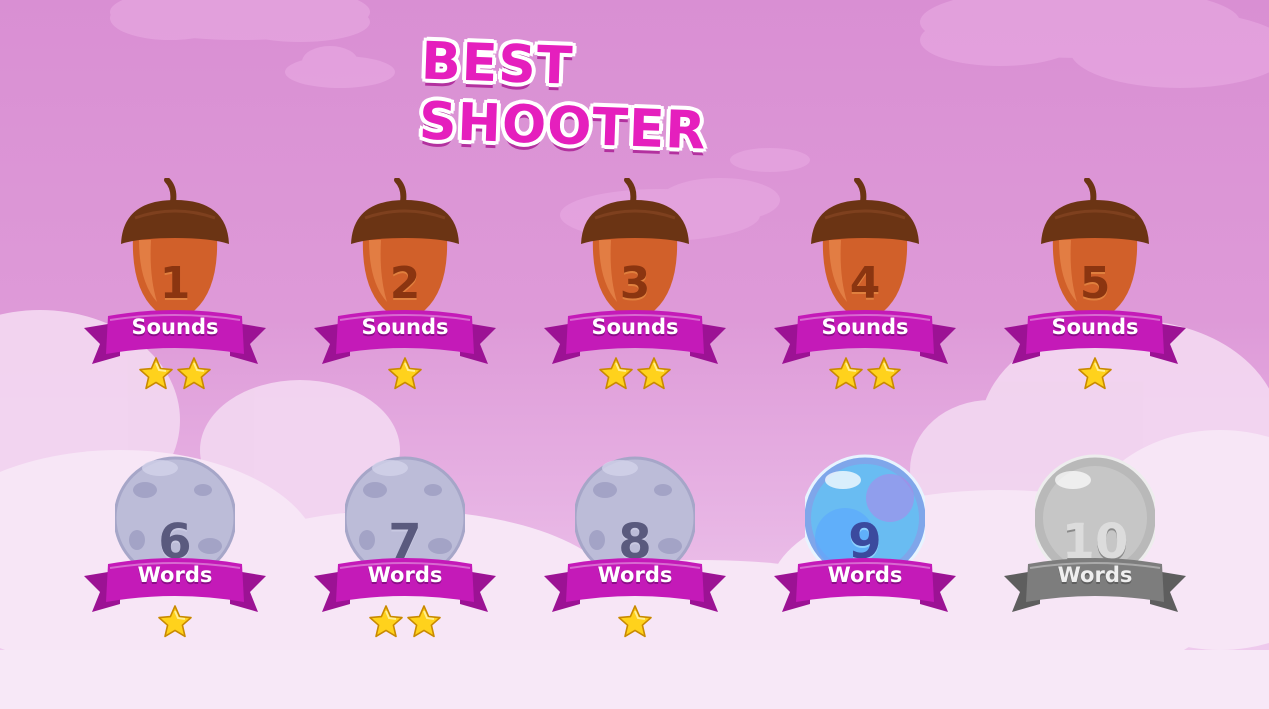  What do you see at coordinates (405, 283) in the screenshot?
I see `level-number: 2` at bounding box center [405, 283].